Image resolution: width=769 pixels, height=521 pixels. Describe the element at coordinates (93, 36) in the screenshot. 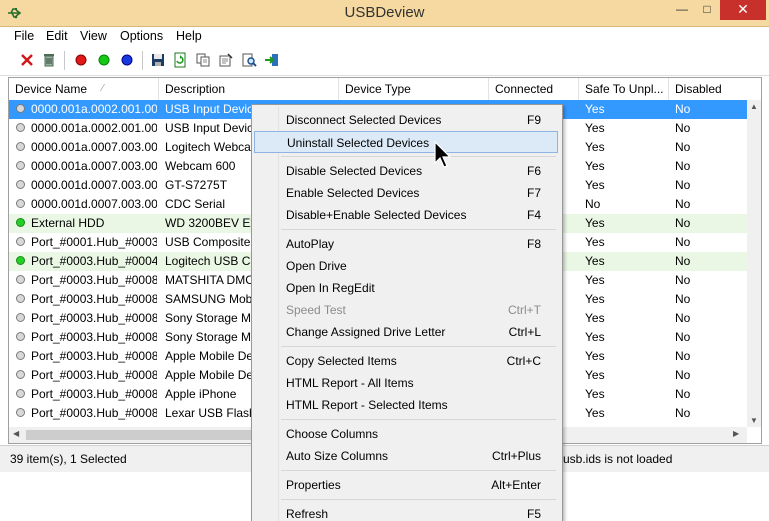

I see `menu-view: View` at that location.